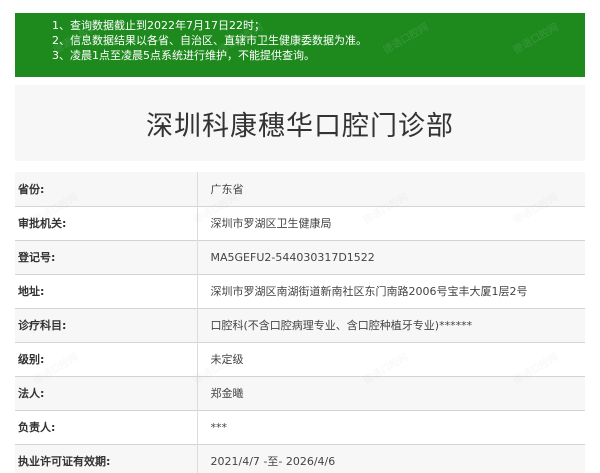 This screenshot has width=600, height=473. What do you see at coordinates (106, 291) in the screenshot?
I see `row-label: 地址:` at bounding box center [106, 291].